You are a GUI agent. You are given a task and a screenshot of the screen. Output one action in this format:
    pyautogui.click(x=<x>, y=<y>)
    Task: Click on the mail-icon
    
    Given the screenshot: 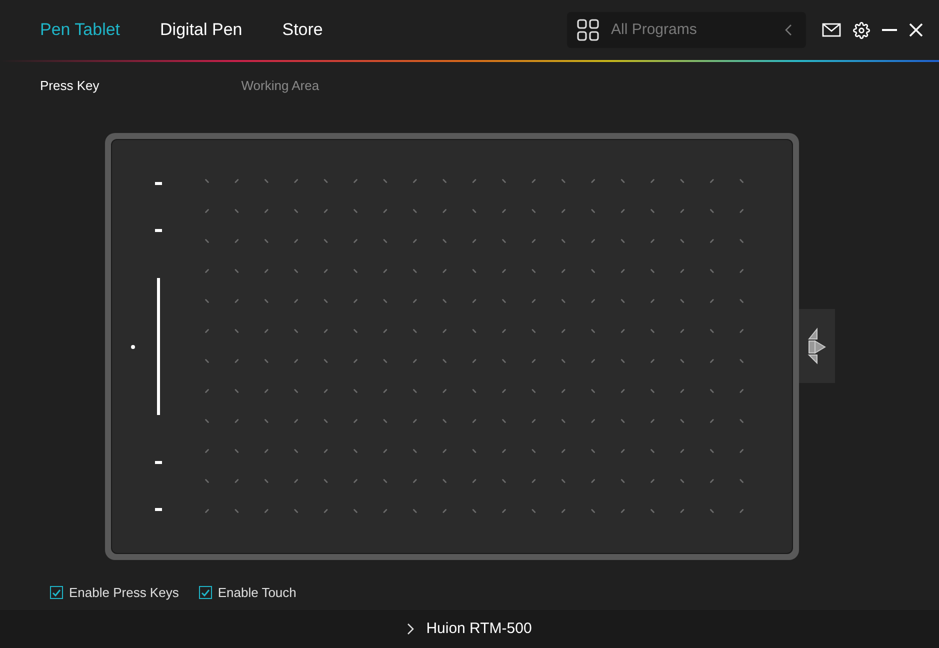 What is the action you would take?
    pyautogui.click(x=831, y=30)
    